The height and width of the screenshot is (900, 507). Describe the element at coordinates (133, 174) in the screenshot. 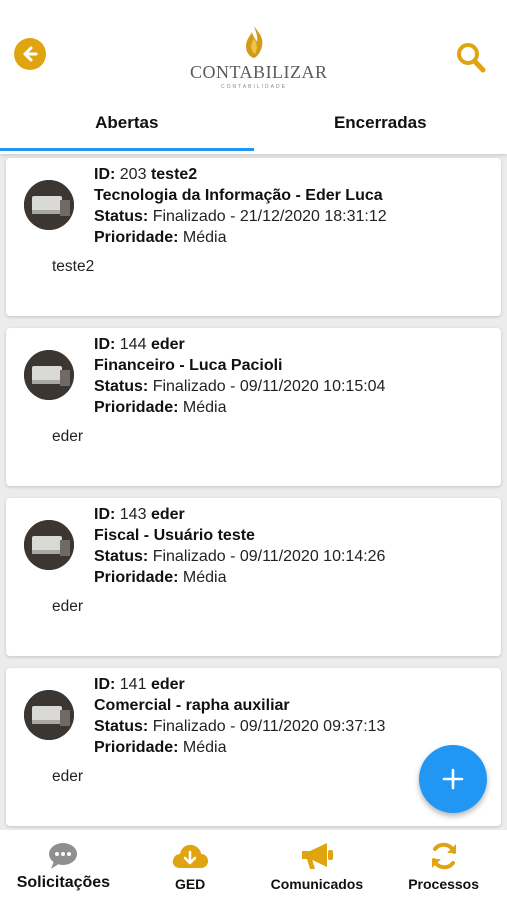

I see `ticket-id: 203` at that location.